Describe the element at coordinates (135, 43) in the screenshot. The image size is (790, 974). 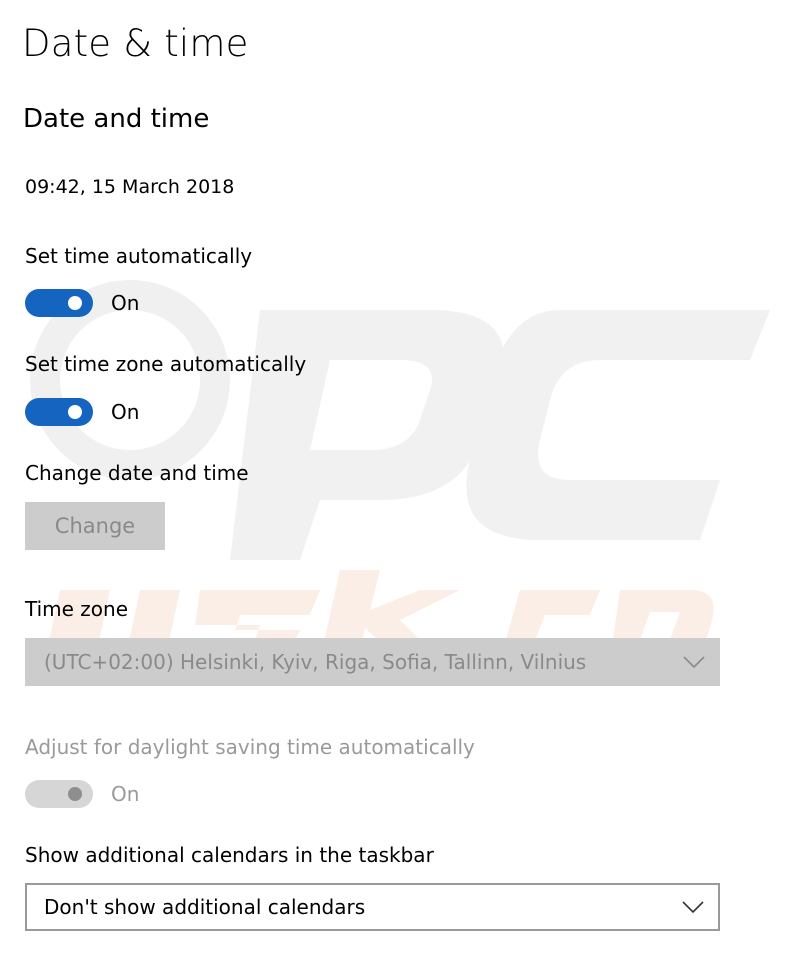
I see `page-title: Date & time` at that location.